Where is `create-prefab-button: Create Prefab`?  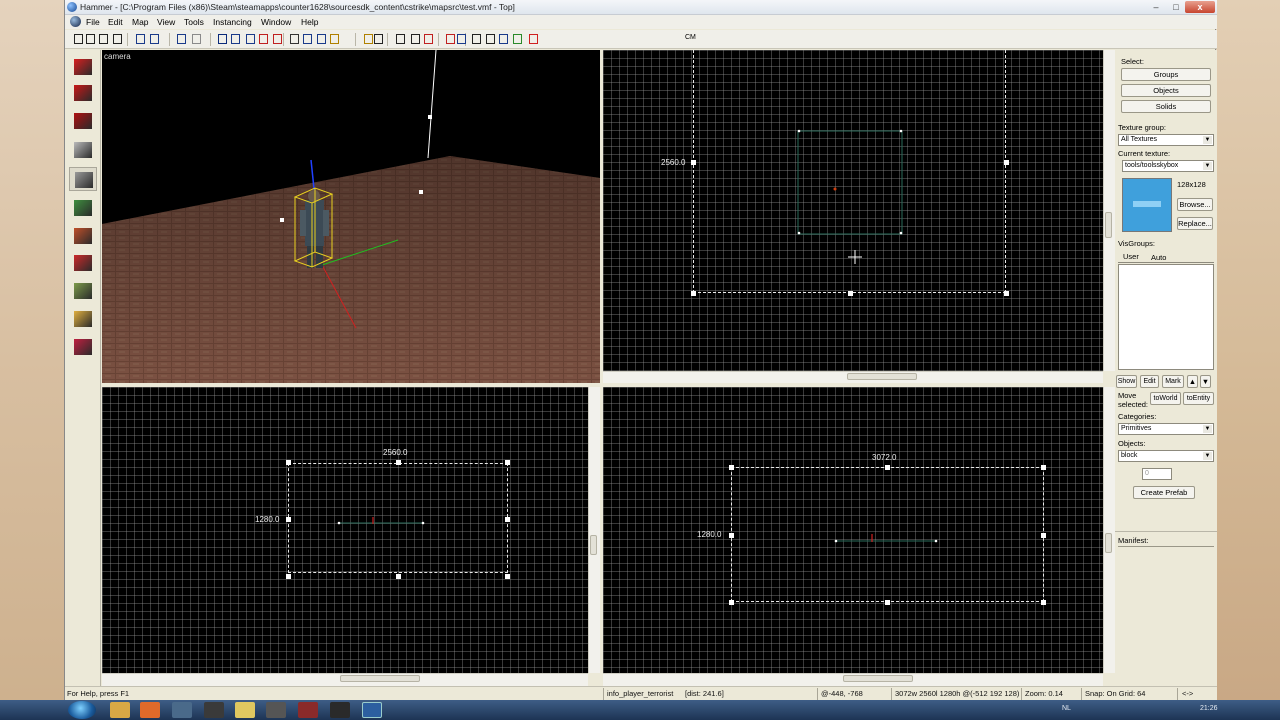 create-prefab-button: Create Prefab is located at coordinates (1164, 492).